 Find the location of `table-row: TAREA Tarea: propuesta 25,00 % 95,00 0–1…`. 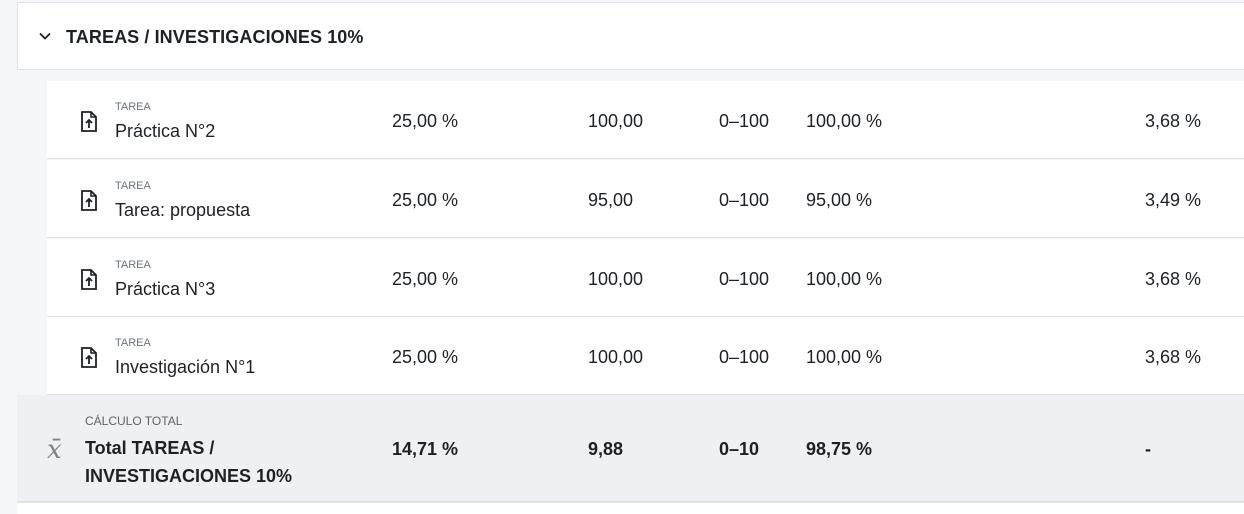

table-row: TAREA Tarea: propuesta 25,00 % 95,00 0–1… is located at coordinates (645, 199).